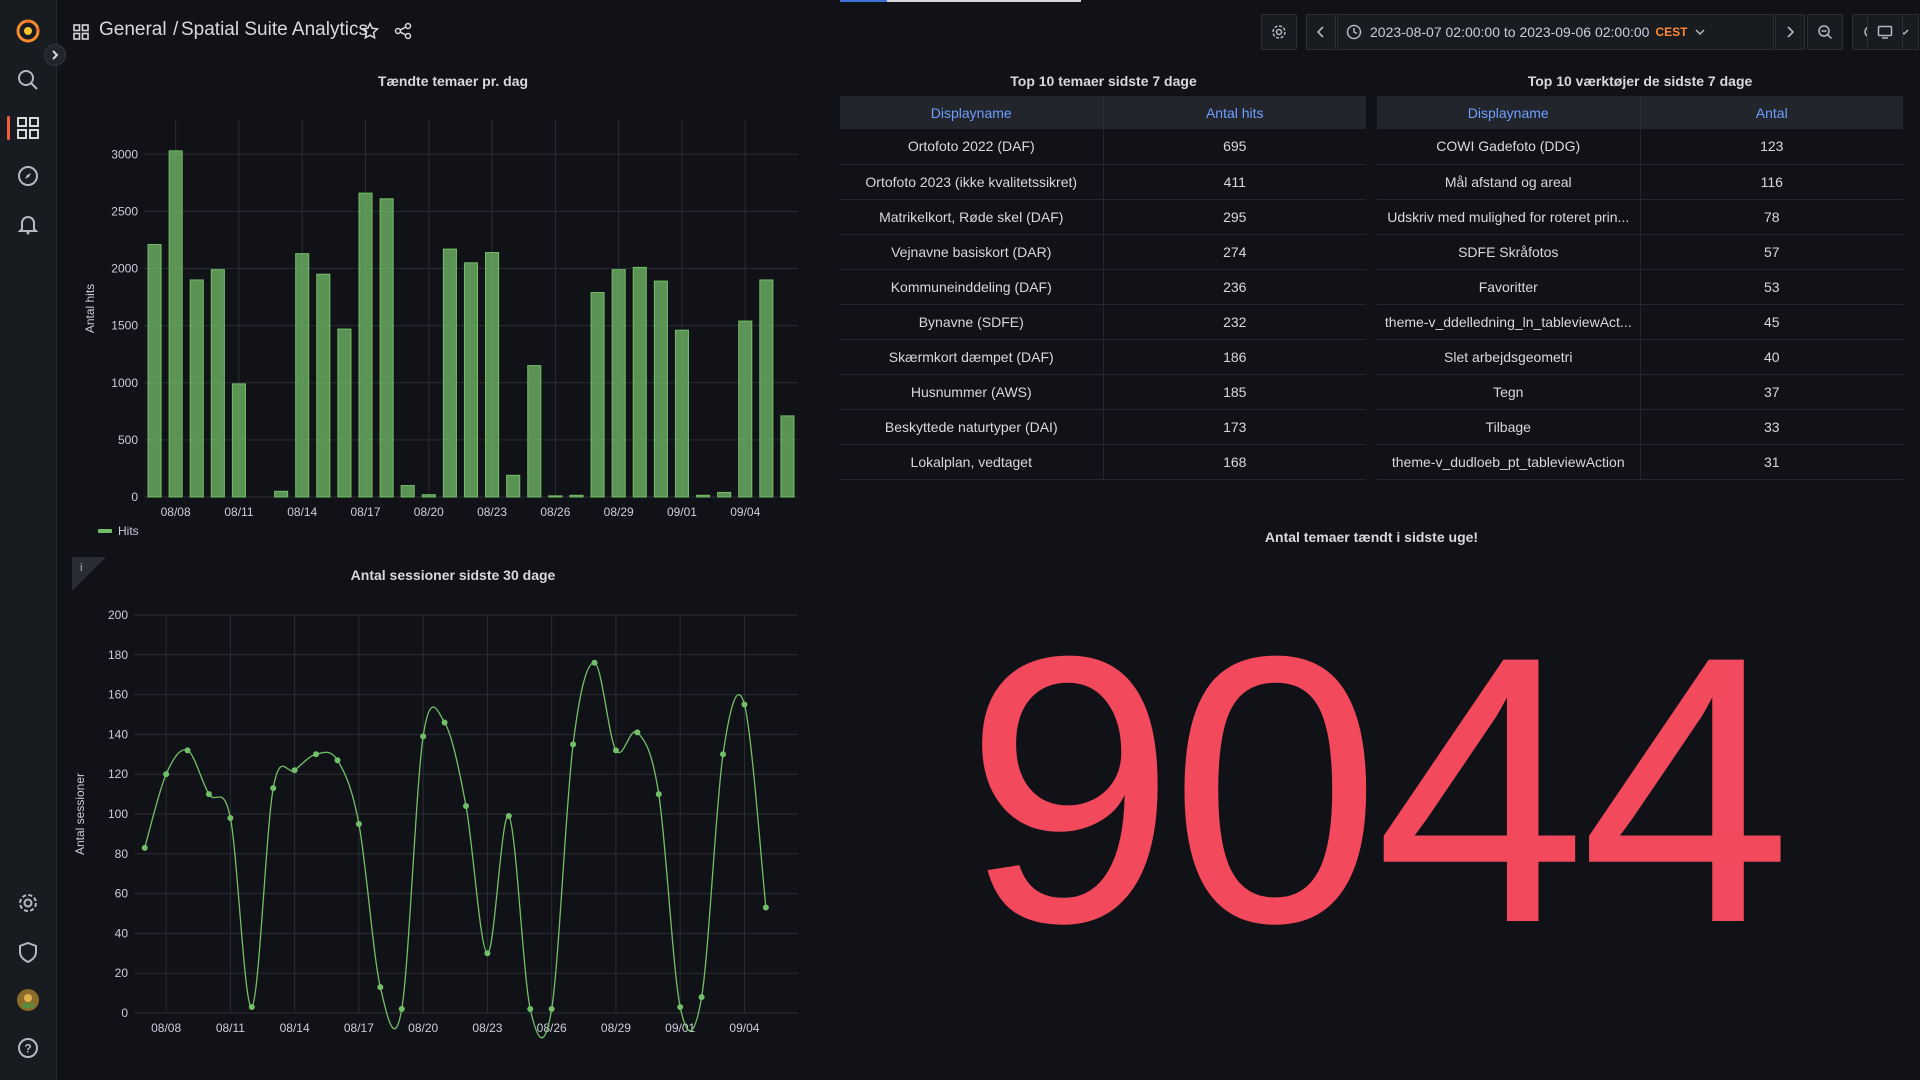 Image resolution: width=1920 pixels, height=1080 pixels. What do you see at coordinates (124, 1013) in the screenshot?
I see `y-tick-label: 0` at bounding box center [124, 1013].